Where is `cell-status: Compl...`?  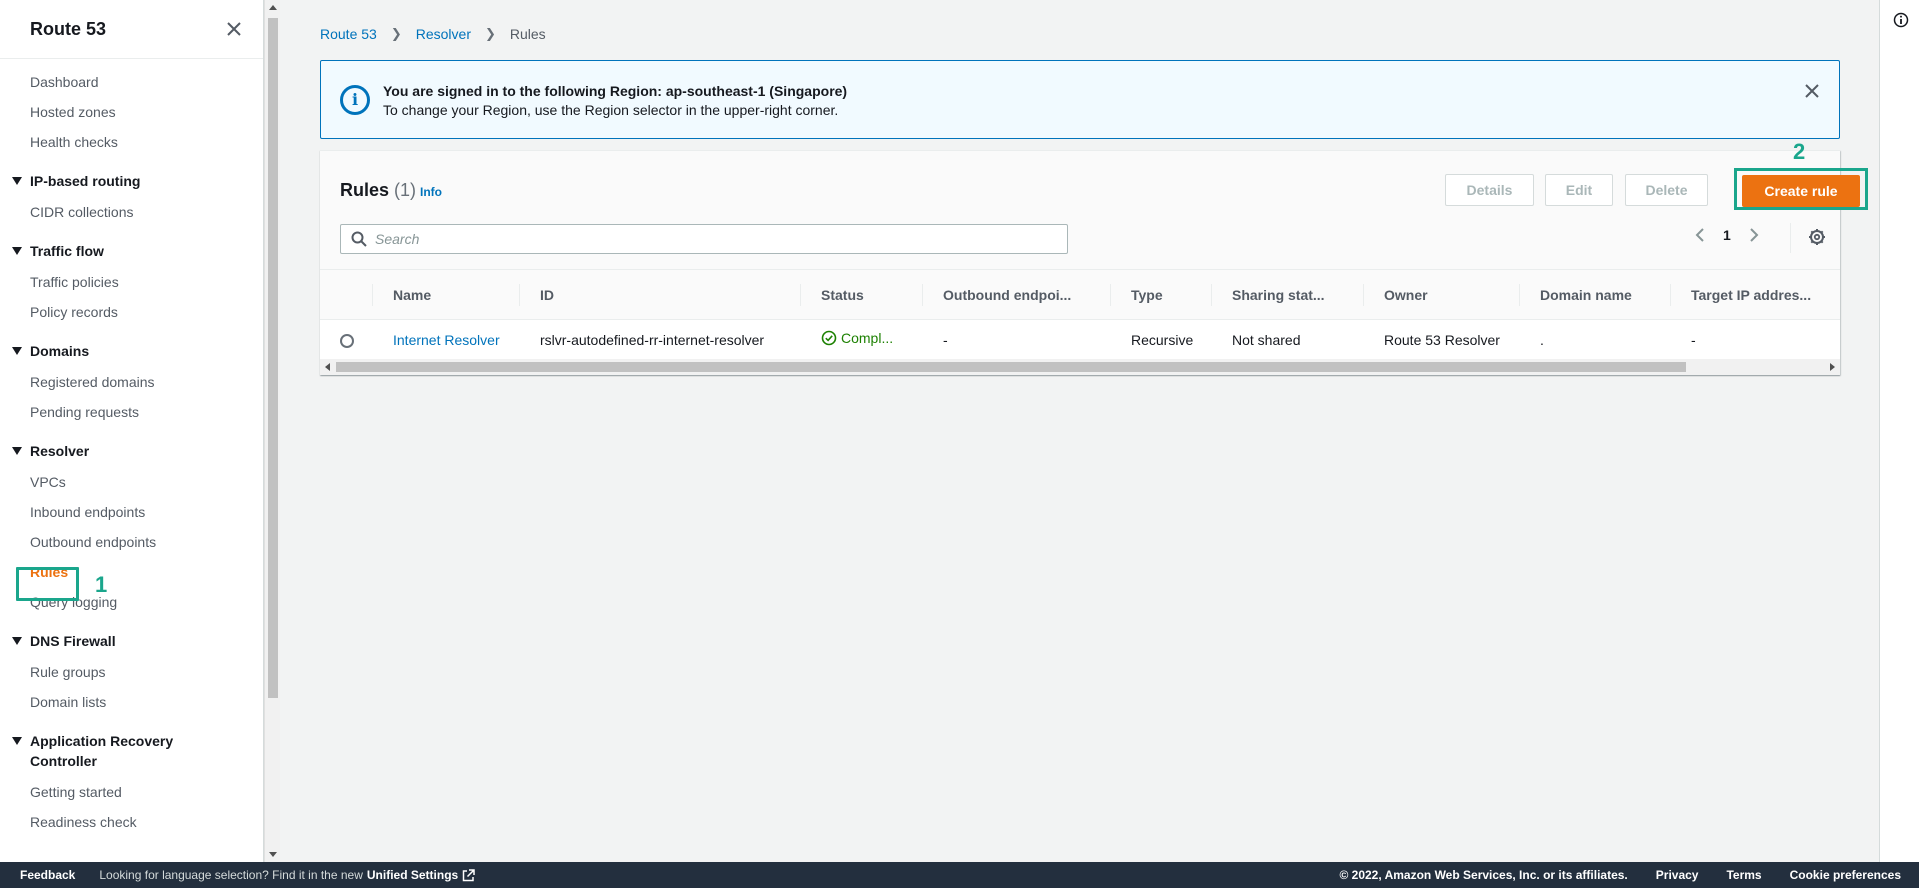
cell-status: Compl... is located at coordinates (862, 339).